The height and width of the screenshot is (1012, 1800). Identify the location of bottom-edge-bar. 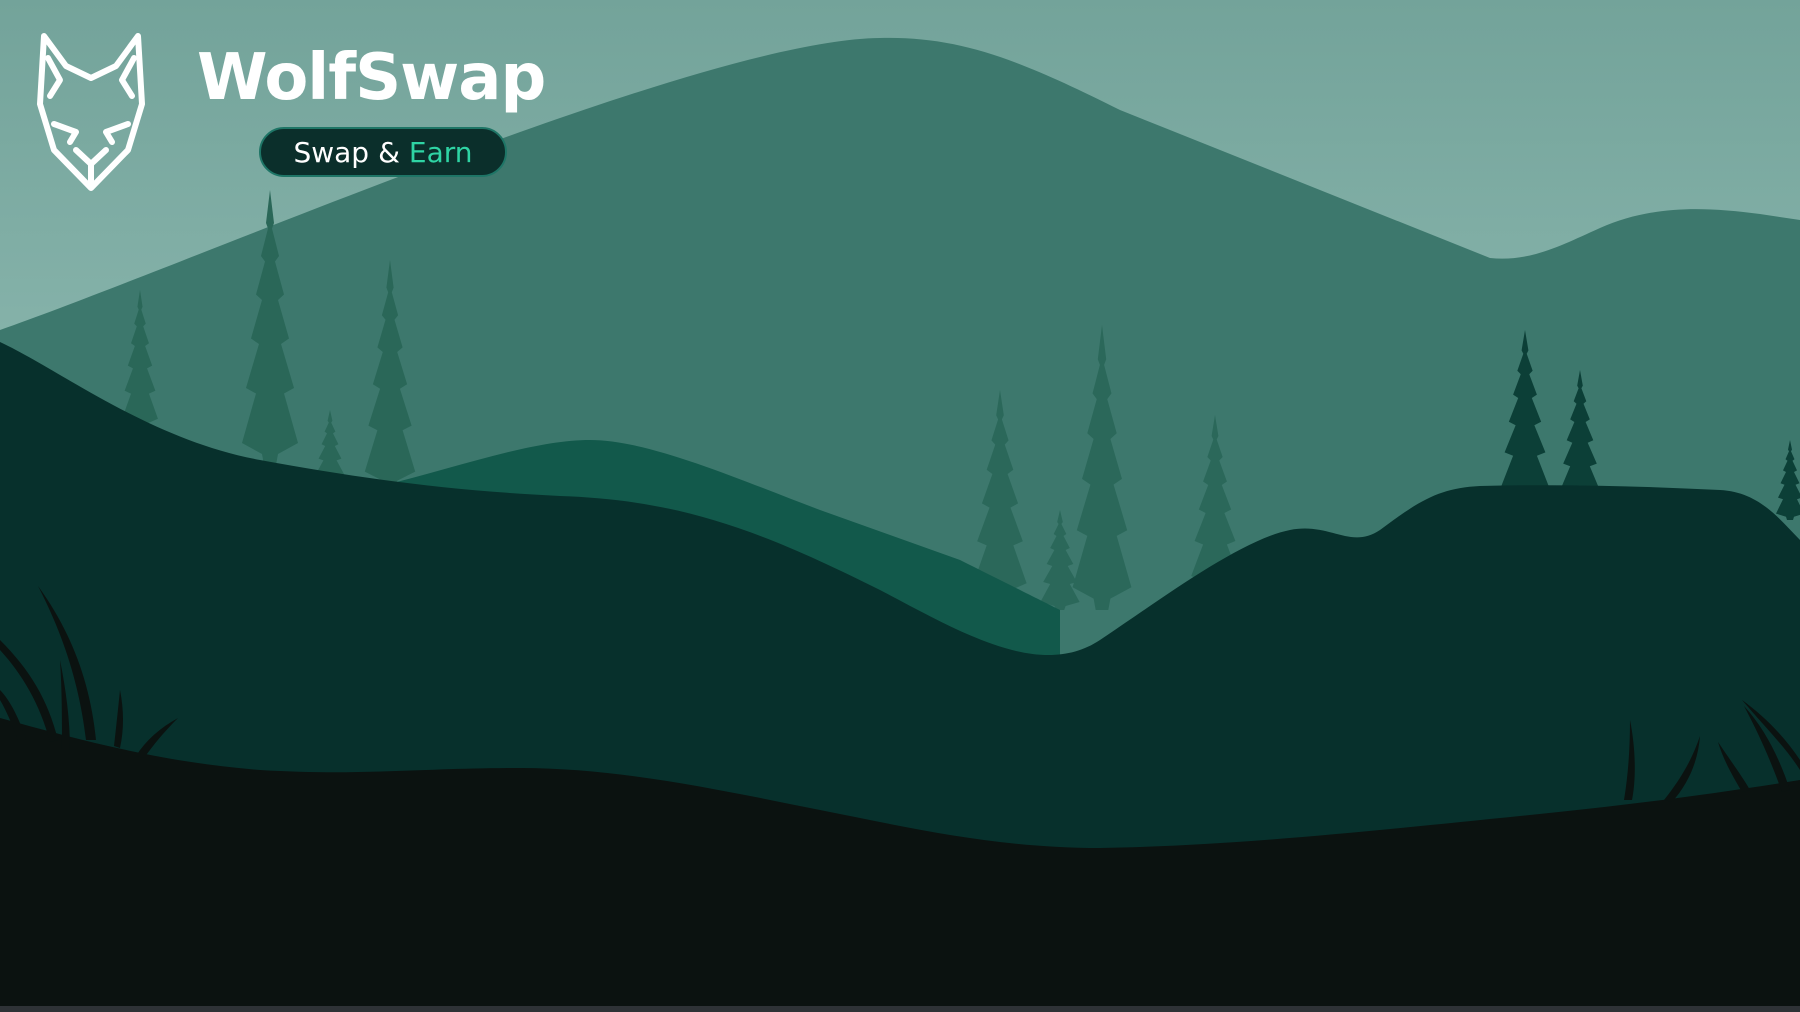
(900, 1009).